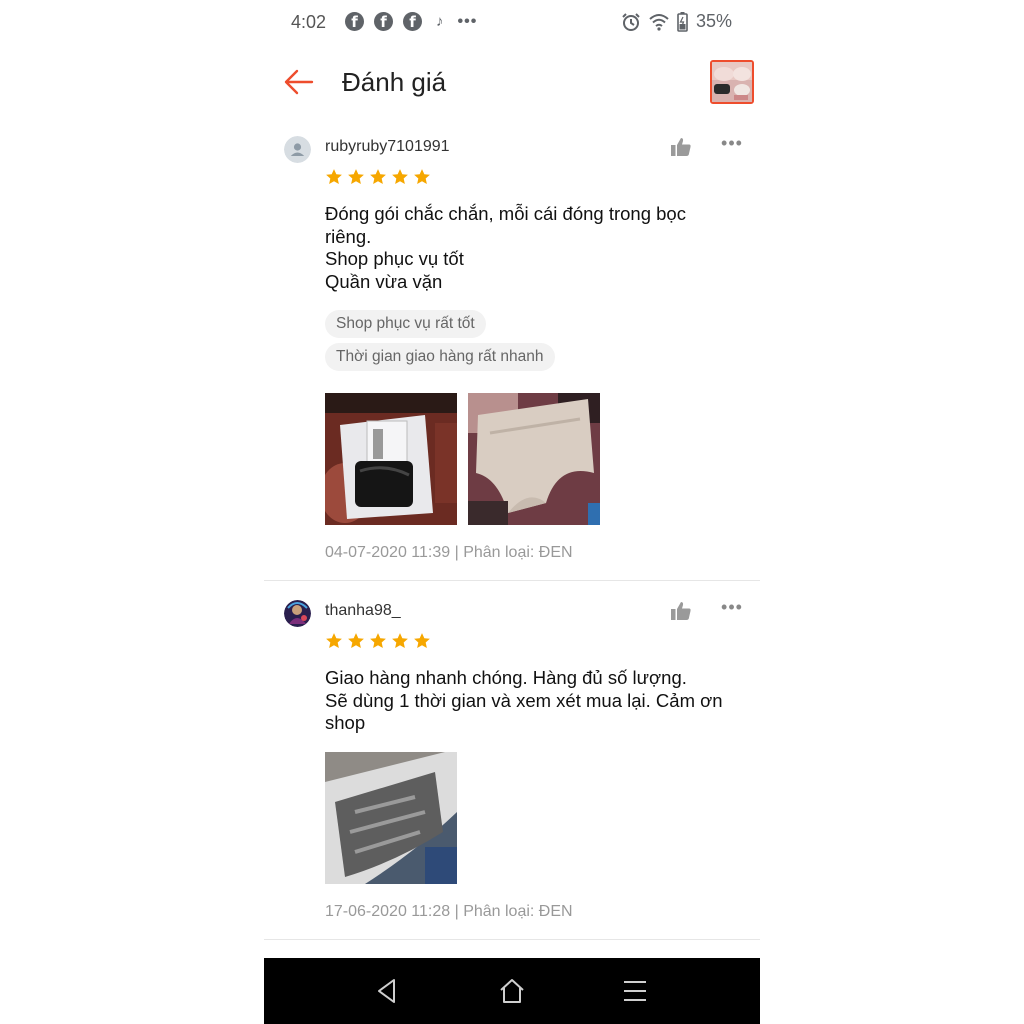  What do you see at coordinates (449, 911) in the screenshot?
I see `review-date-variant: 17-06-2020 11:28 | Phân loại: ĐEN` at bounding box center [449, 911].